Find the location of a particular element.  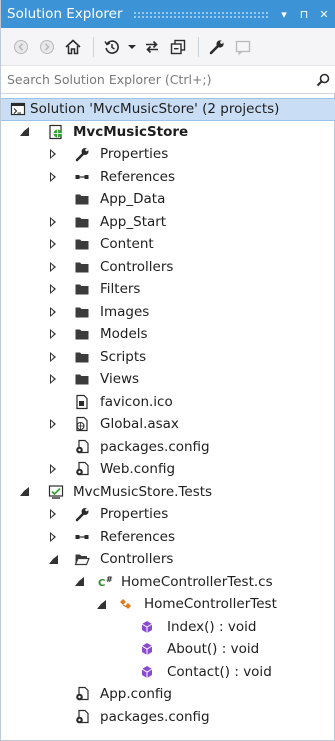

search-button is located at coordinates (322, 80).